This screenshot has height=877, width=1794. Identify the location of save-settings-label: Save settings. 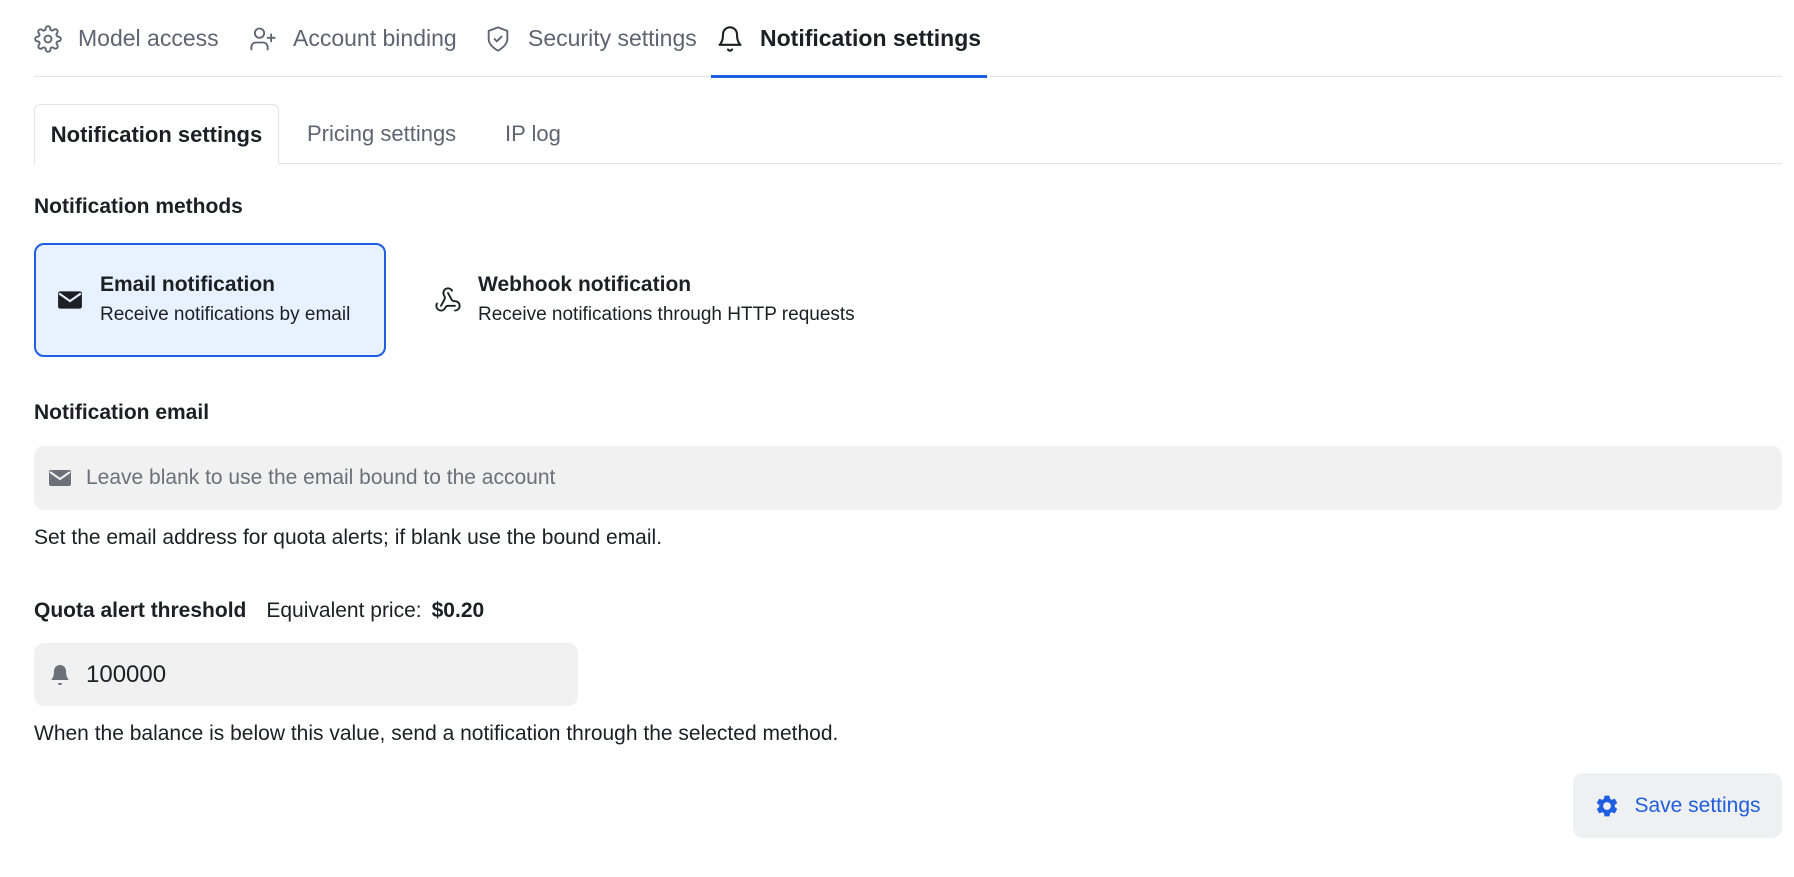
(1697, 805).